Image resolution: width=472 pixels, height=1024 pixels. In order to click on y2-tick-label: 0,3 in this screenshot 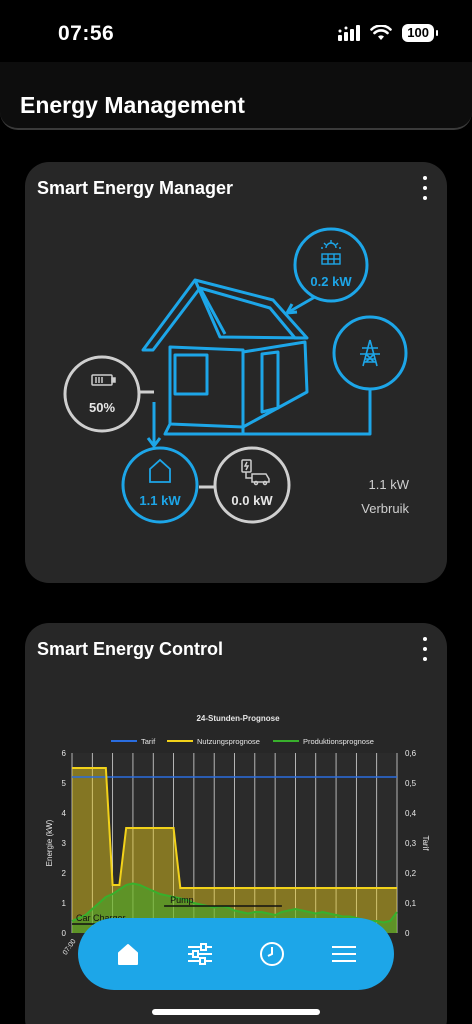, I will do `click(411, 843)`.